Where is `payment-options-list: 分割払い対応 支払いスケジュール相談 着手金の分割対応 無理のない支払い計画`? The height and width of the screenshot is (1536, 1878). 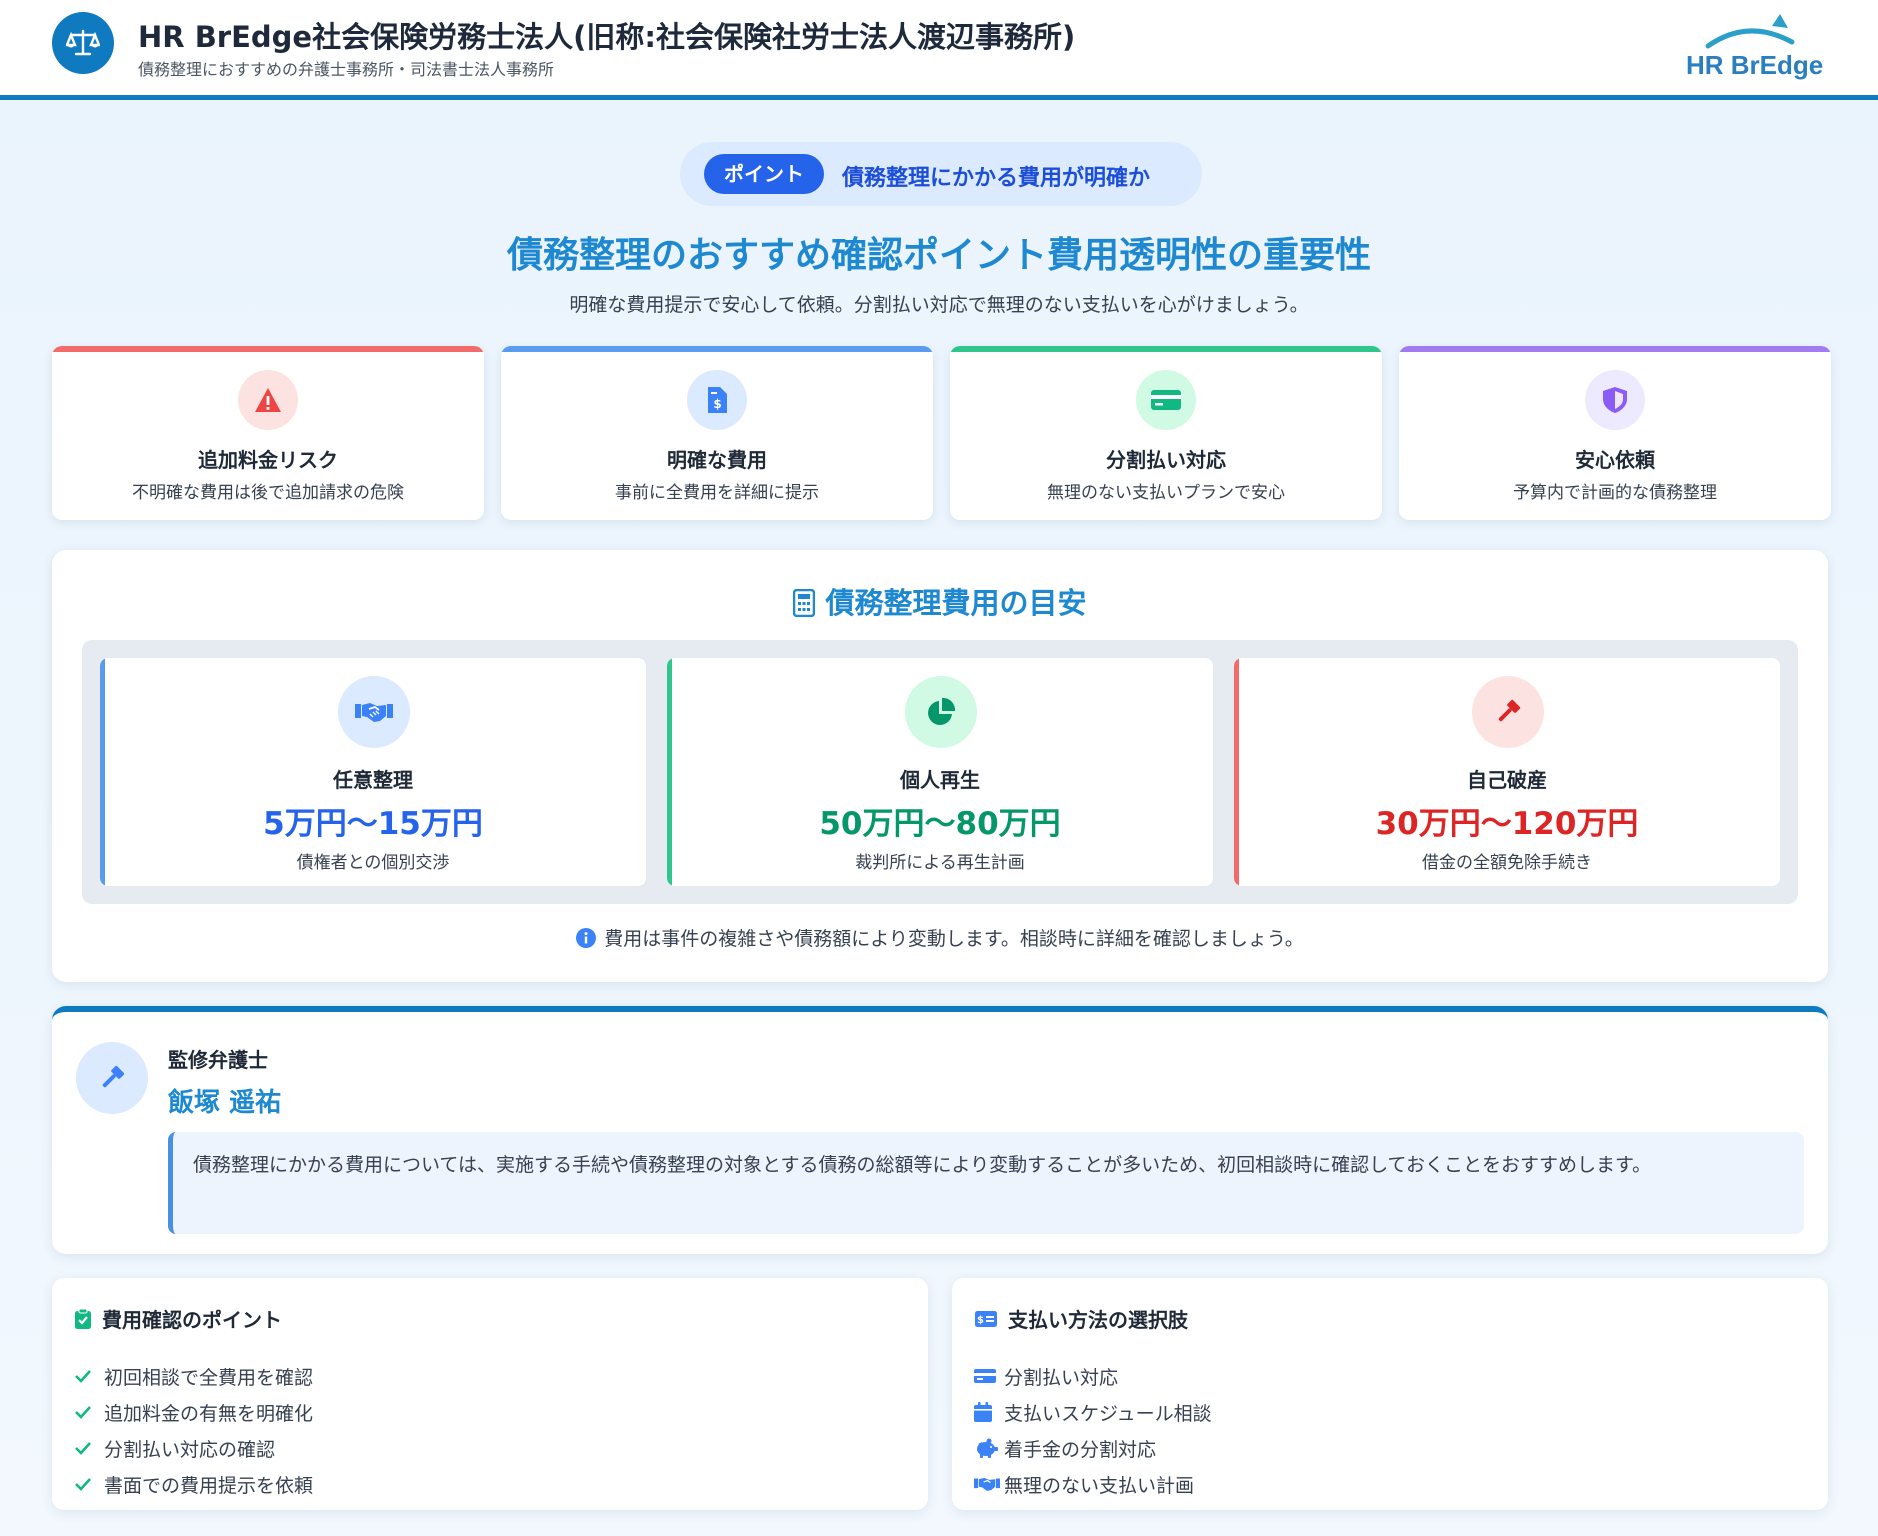
payment-options-list: 分割払い対応 支払いスケジュール相談 着手金の分割対応 無理のない支払い計画 is located at coordinates (1093, 1430).